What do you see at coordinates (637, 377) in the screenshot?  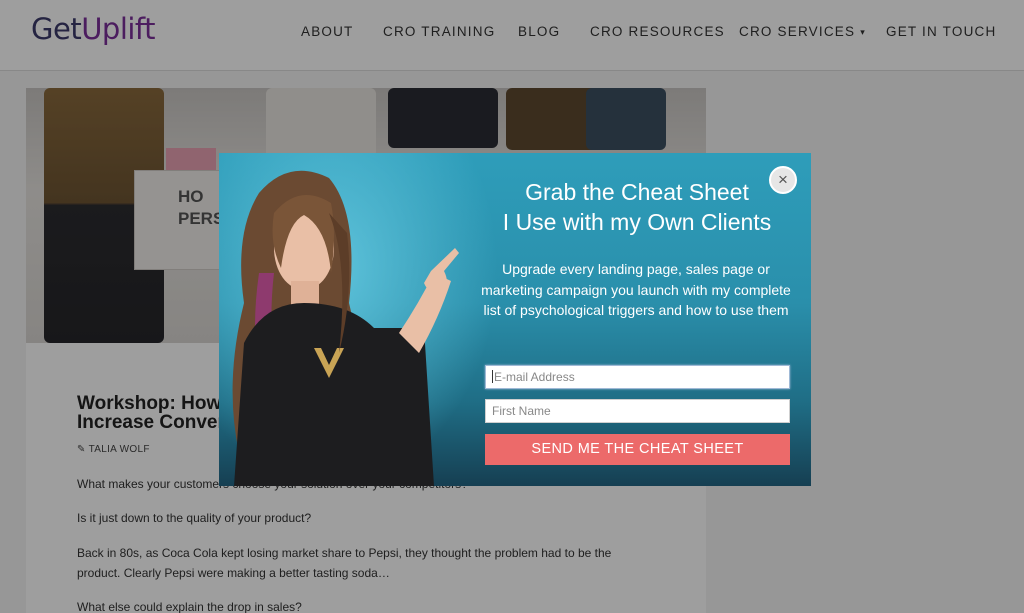 I see `email-field: E-mail Address` at bounding box center [637, 377].